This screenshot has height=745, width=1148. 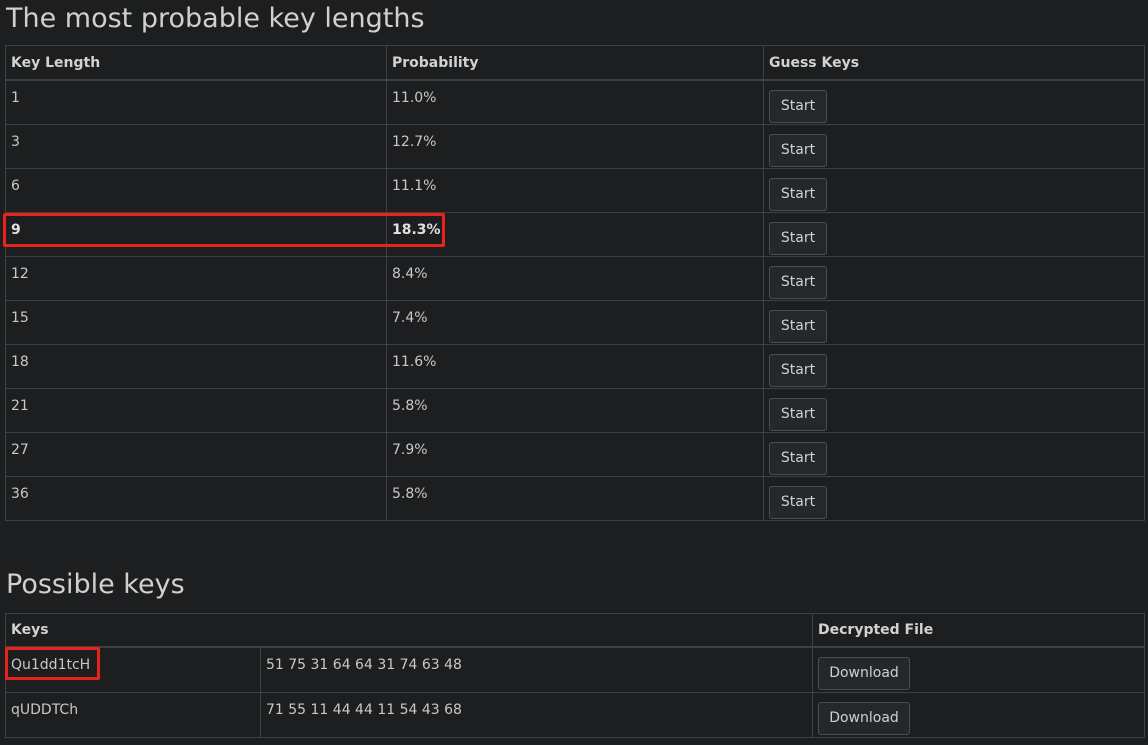 I want to click on key-length-cell: 27, so click(x=196, y=454).